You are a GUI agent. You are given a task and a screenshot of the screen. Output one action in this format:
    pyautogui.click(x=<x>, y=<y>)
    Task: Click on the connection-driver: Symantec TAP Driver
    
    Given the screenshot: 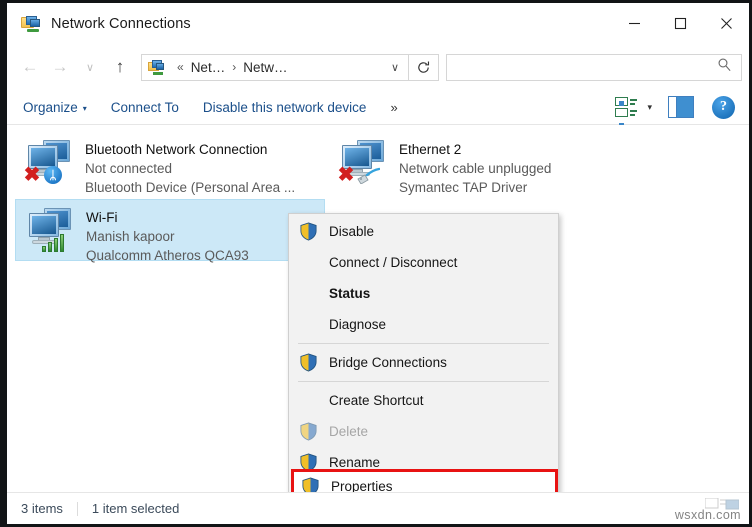 What is the action you would take?
    pyautogui.click(x=463, y=187)
    